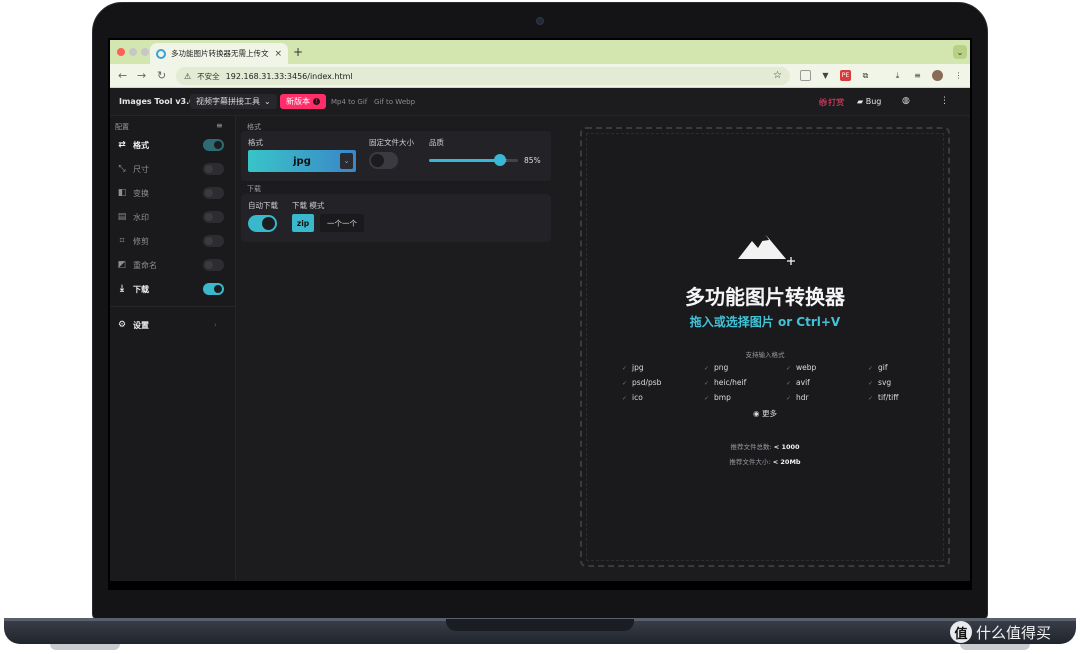 This screenshot has width=1080, height=654. I want to click on mode-one-by-one-button: 一个一个, so click(342, 223).